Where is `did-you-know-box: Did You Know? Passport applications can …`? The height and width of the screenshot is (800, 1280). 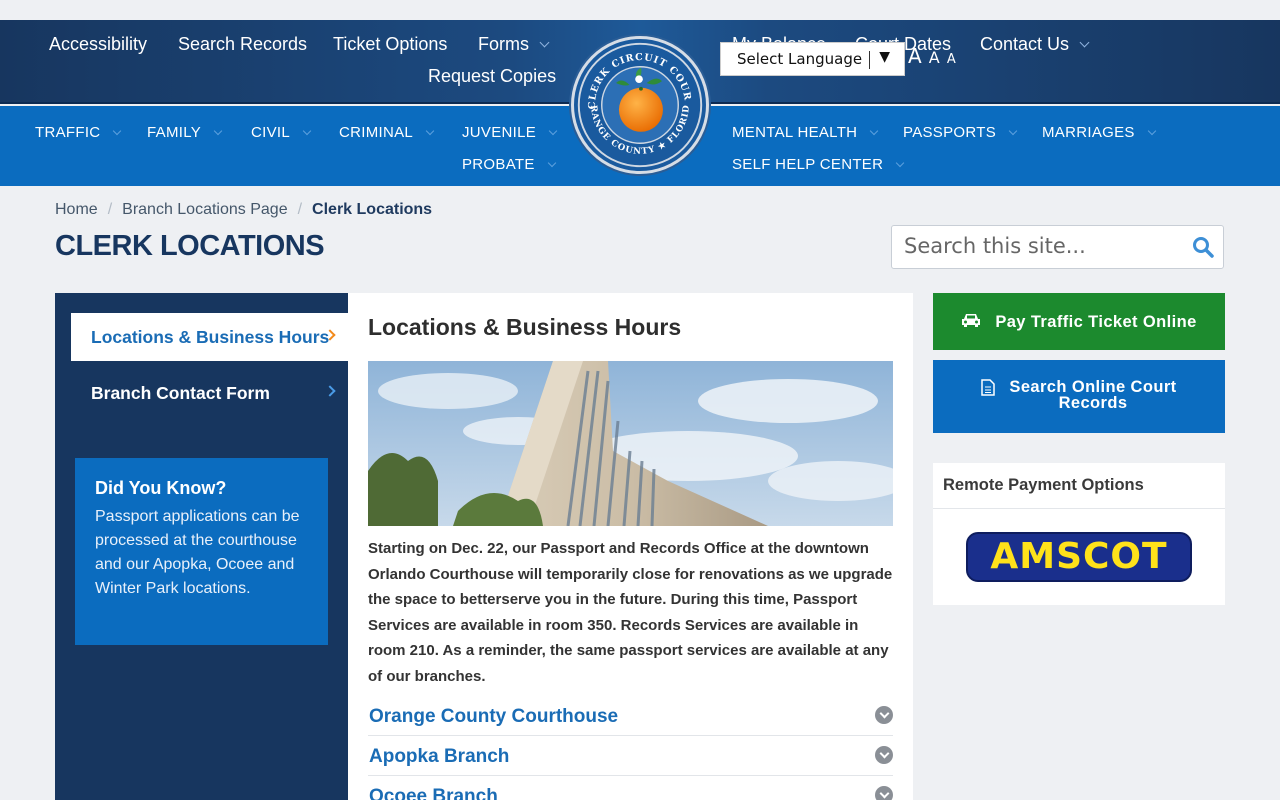 did-you-know-box: Did You Know? Passport applications can … is located at coordinates (201, 551).